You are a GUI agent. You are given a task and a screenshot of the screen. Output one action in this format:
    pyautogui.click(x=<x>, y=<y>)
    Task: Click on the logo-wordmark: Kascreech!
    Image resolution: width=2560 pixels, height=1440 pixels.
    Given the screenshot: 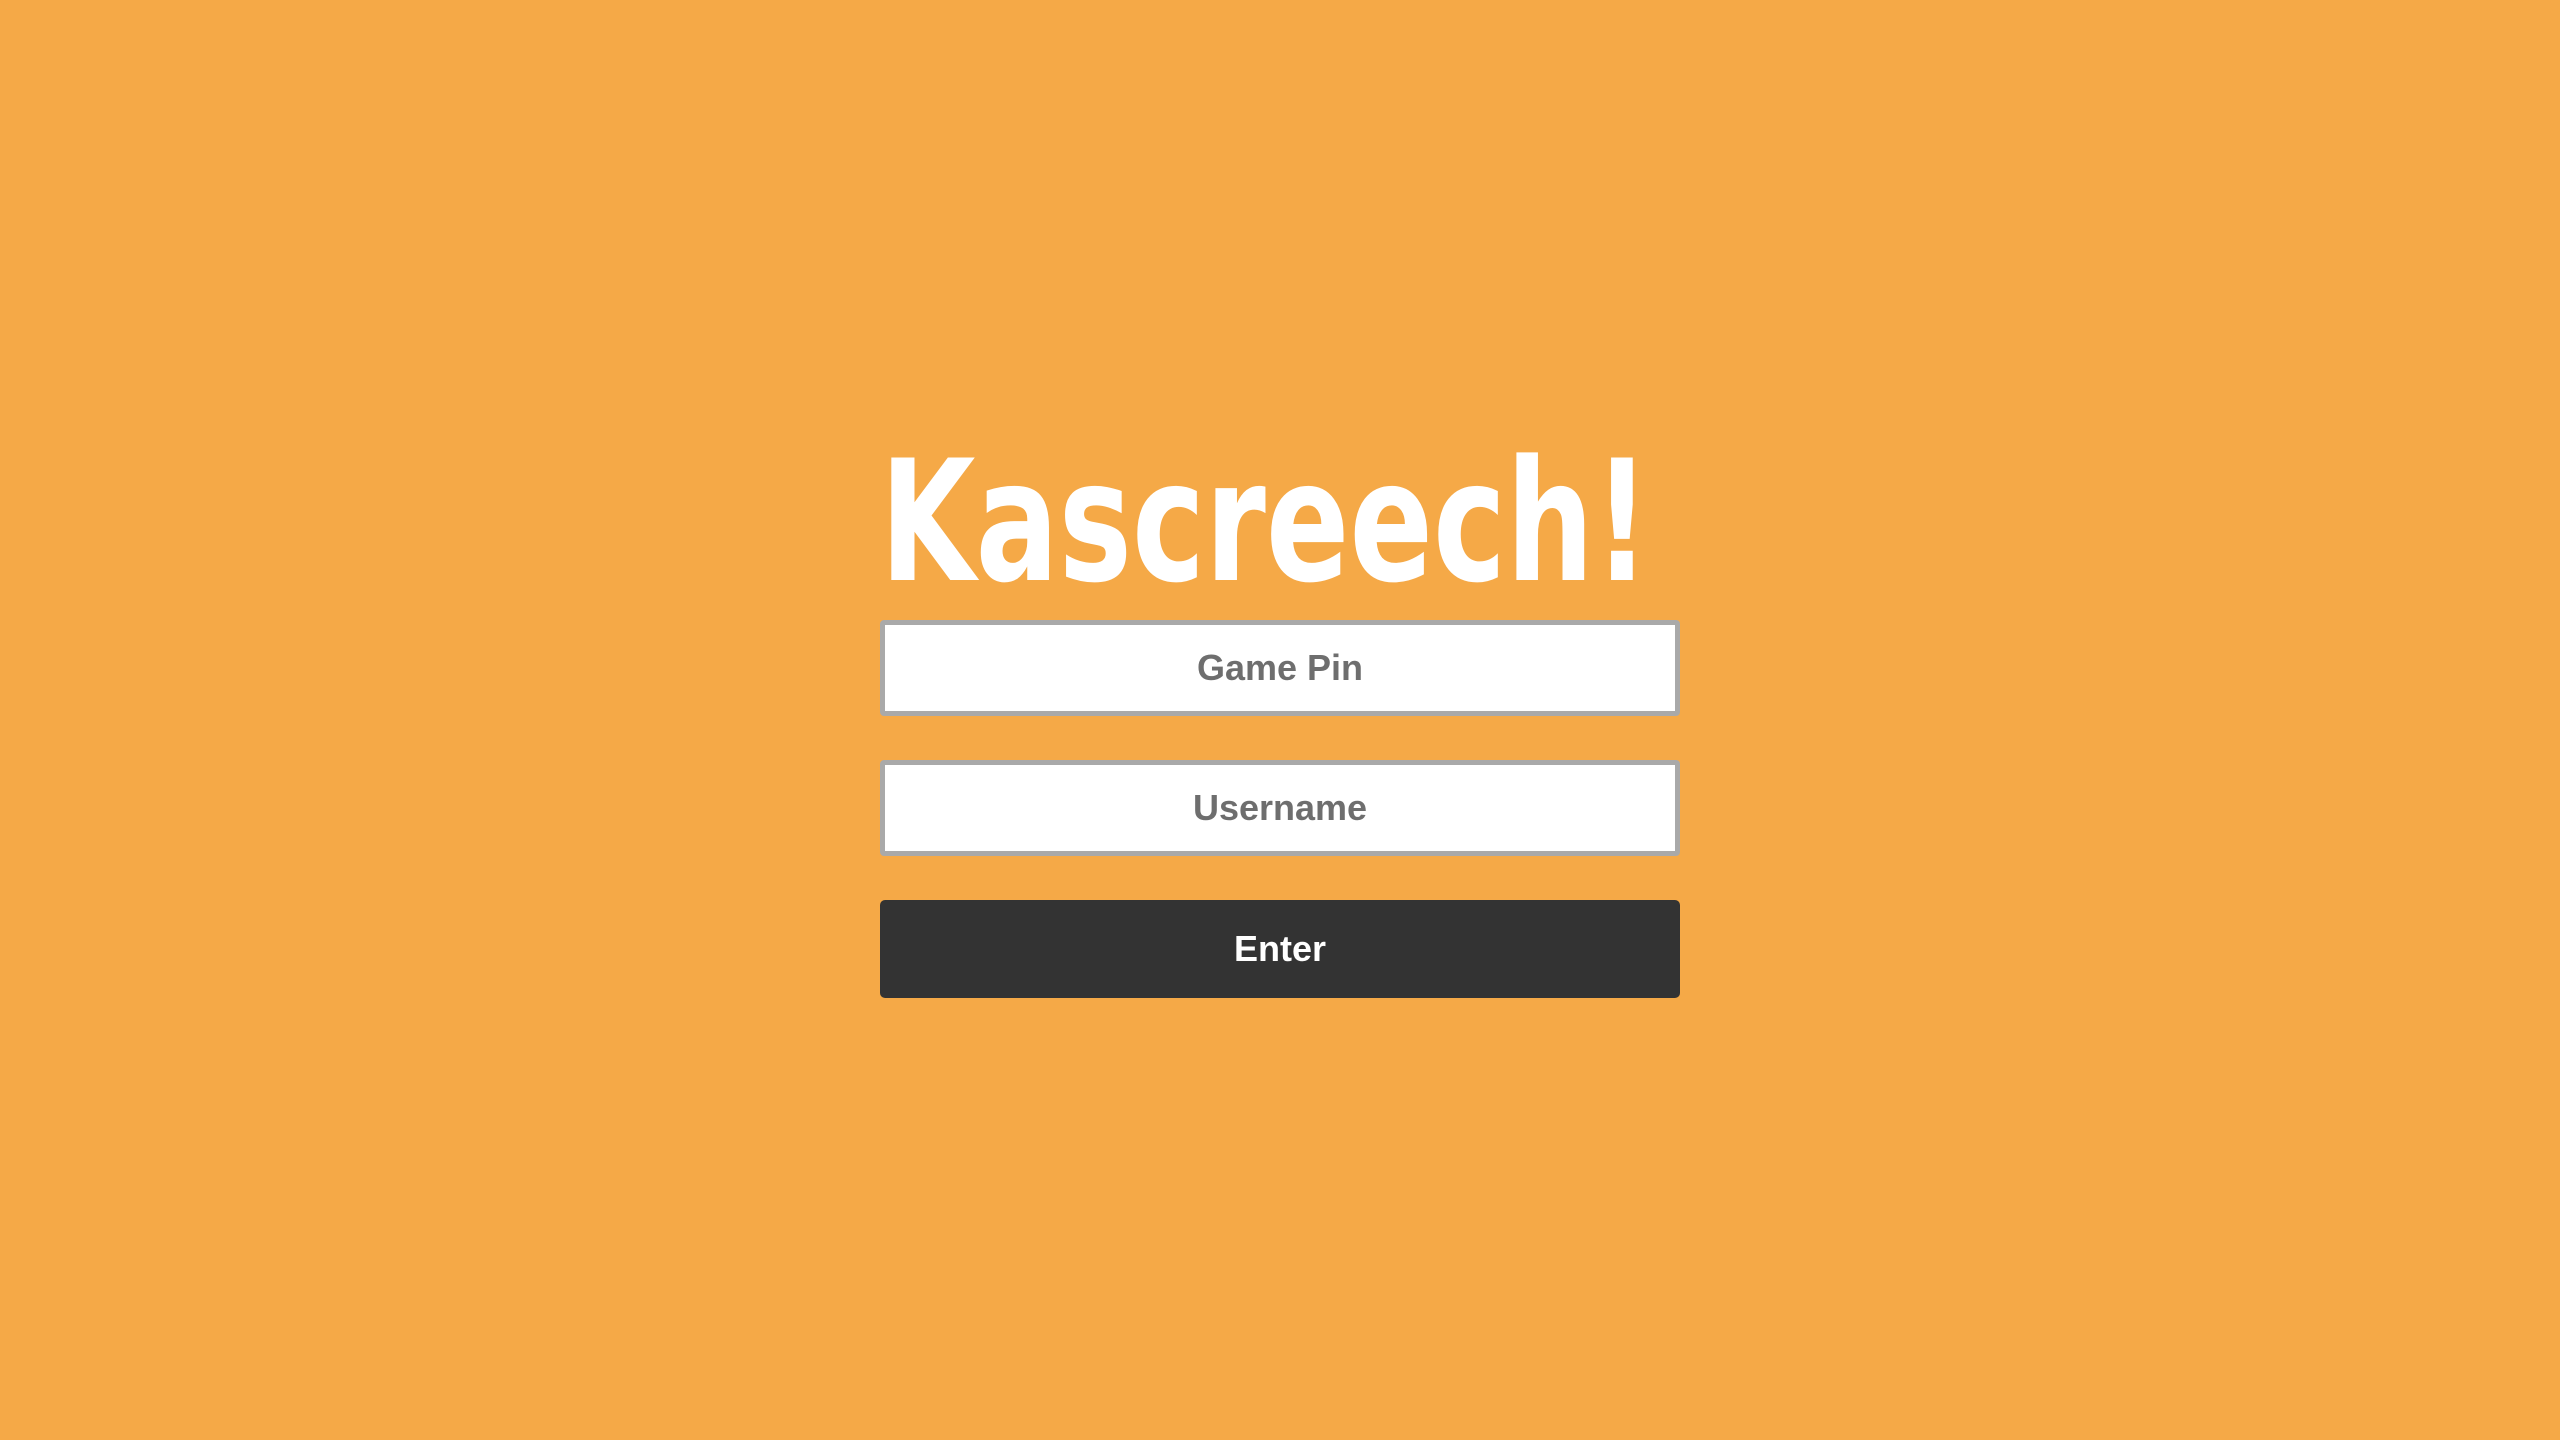 What is the action you would take?
    pyautogui.click(x=1265, y=512)
    